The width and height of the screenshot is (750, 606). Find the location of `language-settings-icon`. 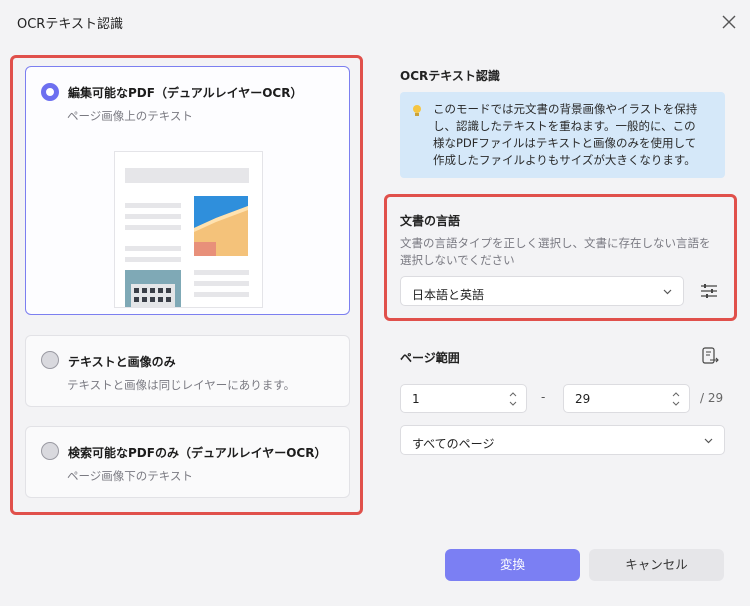

language-settings-icon is located at coordinates (709, 291).